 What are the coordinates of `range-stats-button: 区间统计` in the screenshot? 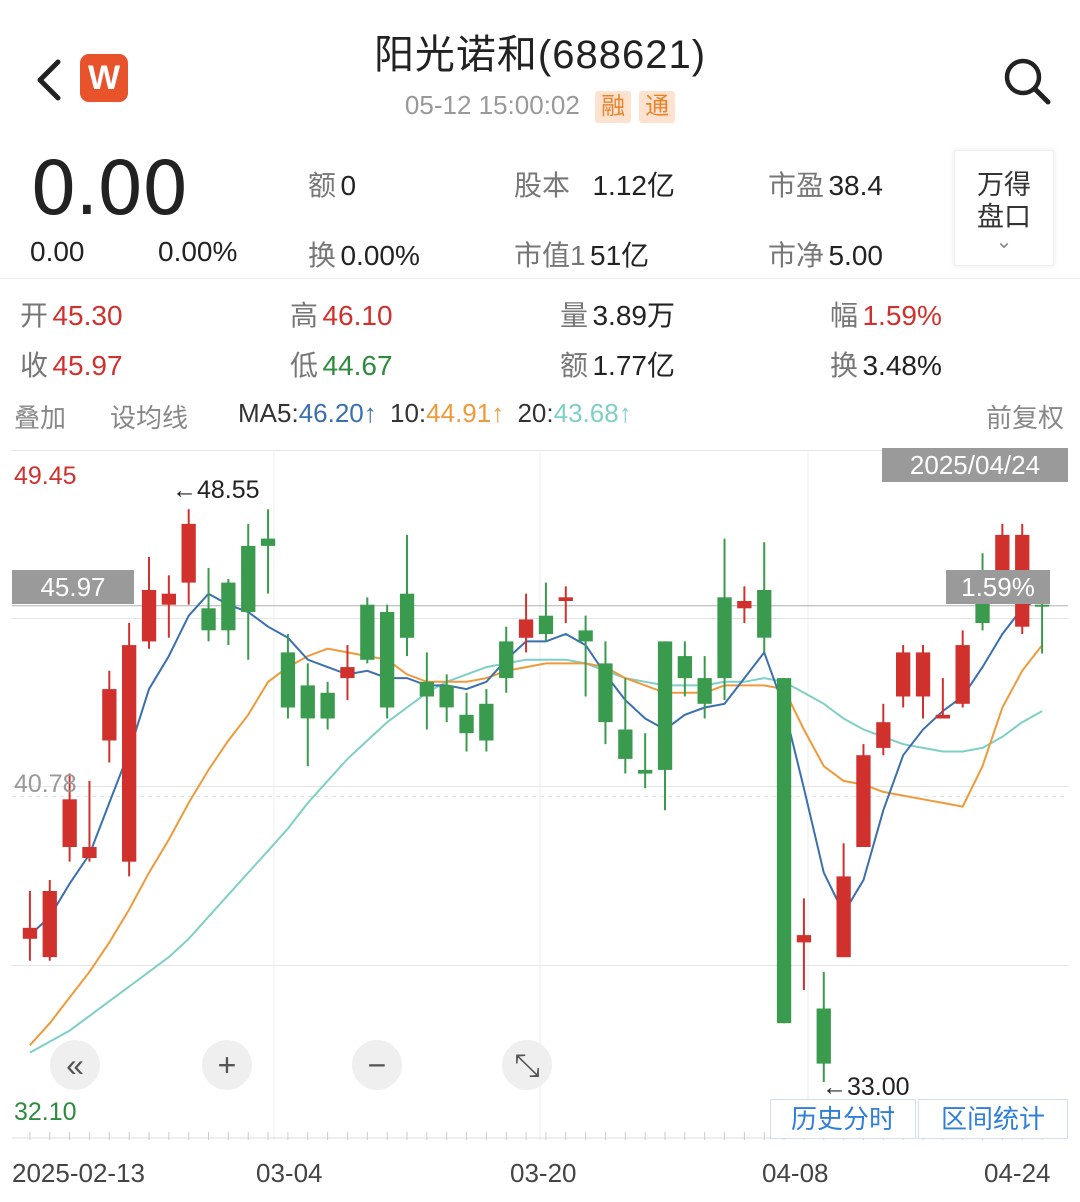 It's located at (993, 1119).